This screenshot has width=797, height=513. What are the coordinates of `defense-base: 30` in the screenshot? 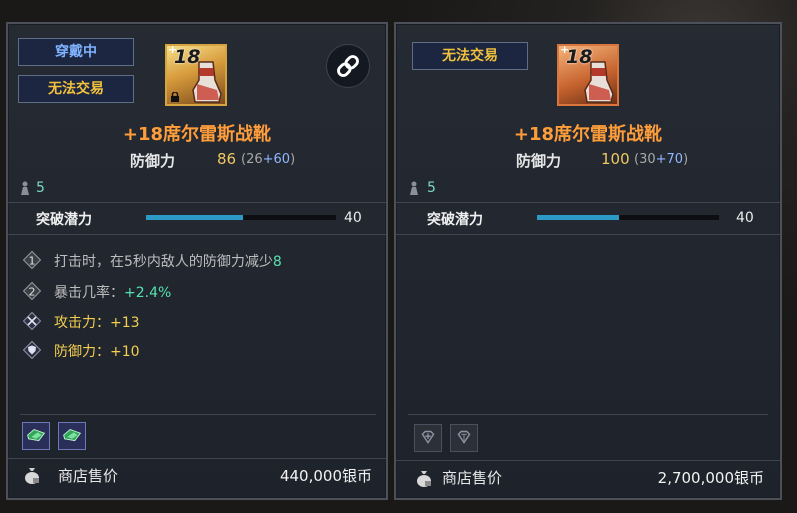 It's located at (647, 159).